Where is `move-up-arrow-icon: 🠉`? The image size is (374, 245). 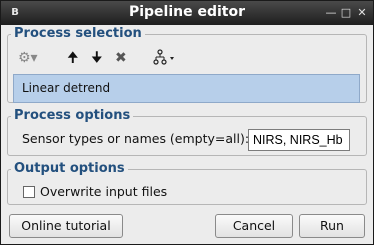
move-up-arrow-icon: 🠉 is located at coordinates (73, 58).